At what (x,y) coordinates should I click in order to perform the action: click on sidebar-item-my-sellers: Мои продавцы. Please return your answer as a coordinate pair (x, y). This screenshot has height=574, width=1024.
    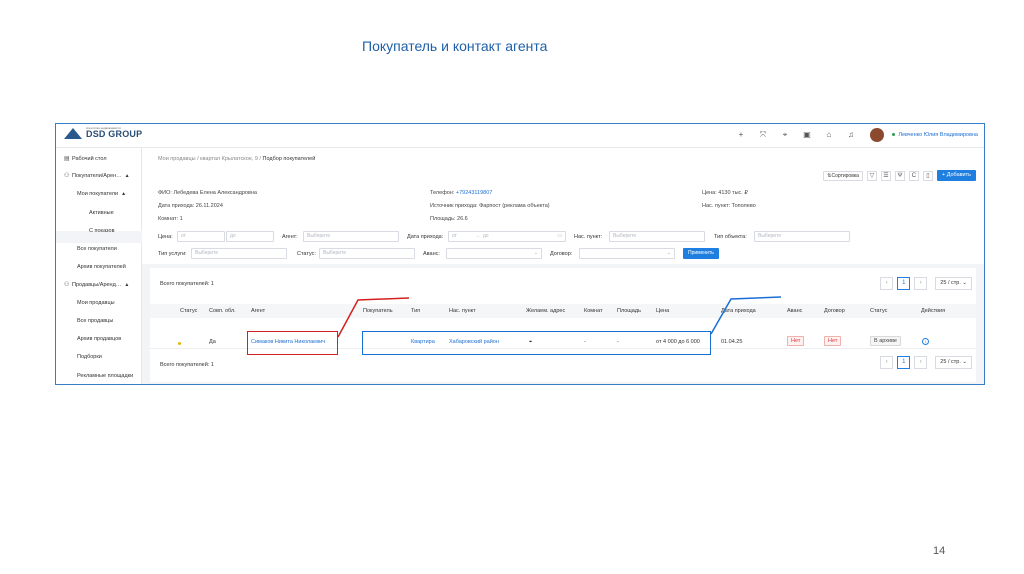
    Looking at the image, I should click on (96, 303).